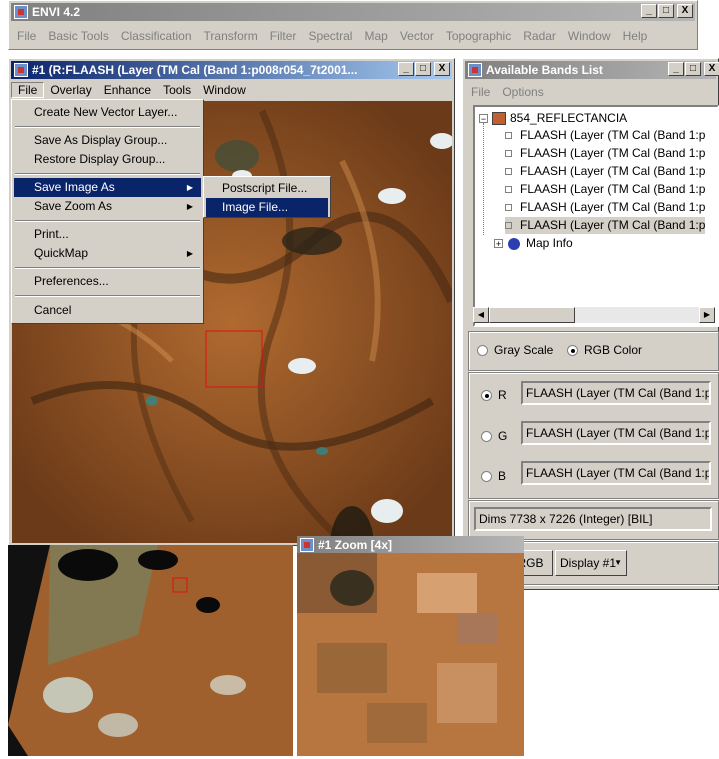  I want to click on map-info-item: Map Info, so click(540, 243).